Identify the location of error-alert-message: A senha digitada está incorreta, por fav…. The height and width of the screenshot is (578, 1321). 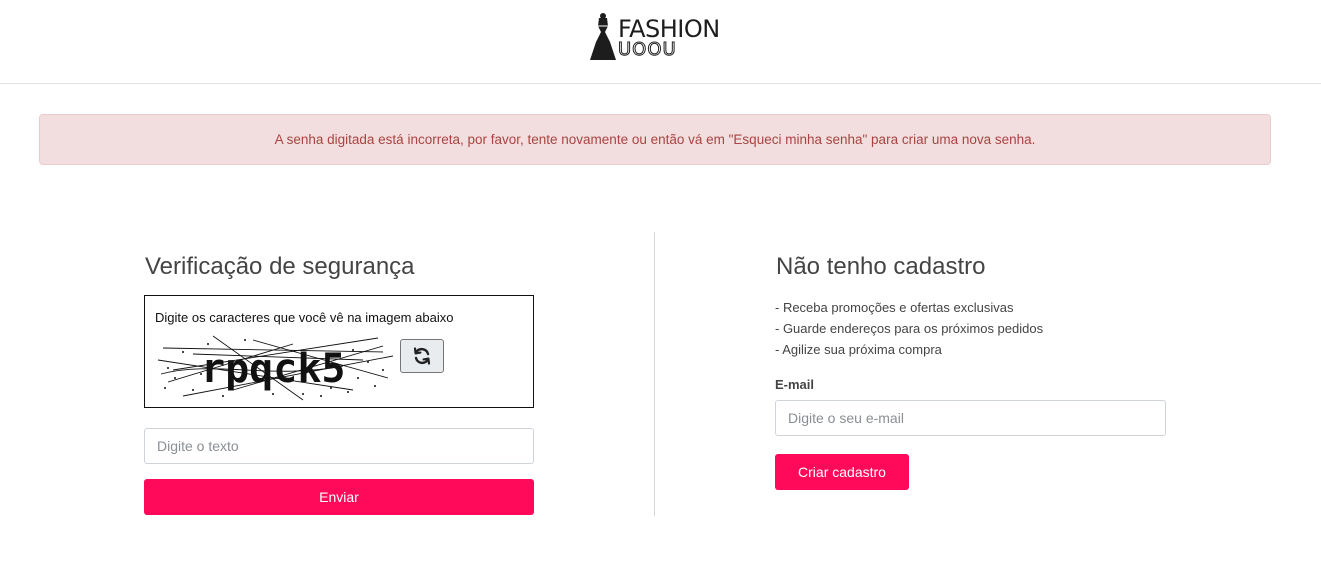
(655, 139).